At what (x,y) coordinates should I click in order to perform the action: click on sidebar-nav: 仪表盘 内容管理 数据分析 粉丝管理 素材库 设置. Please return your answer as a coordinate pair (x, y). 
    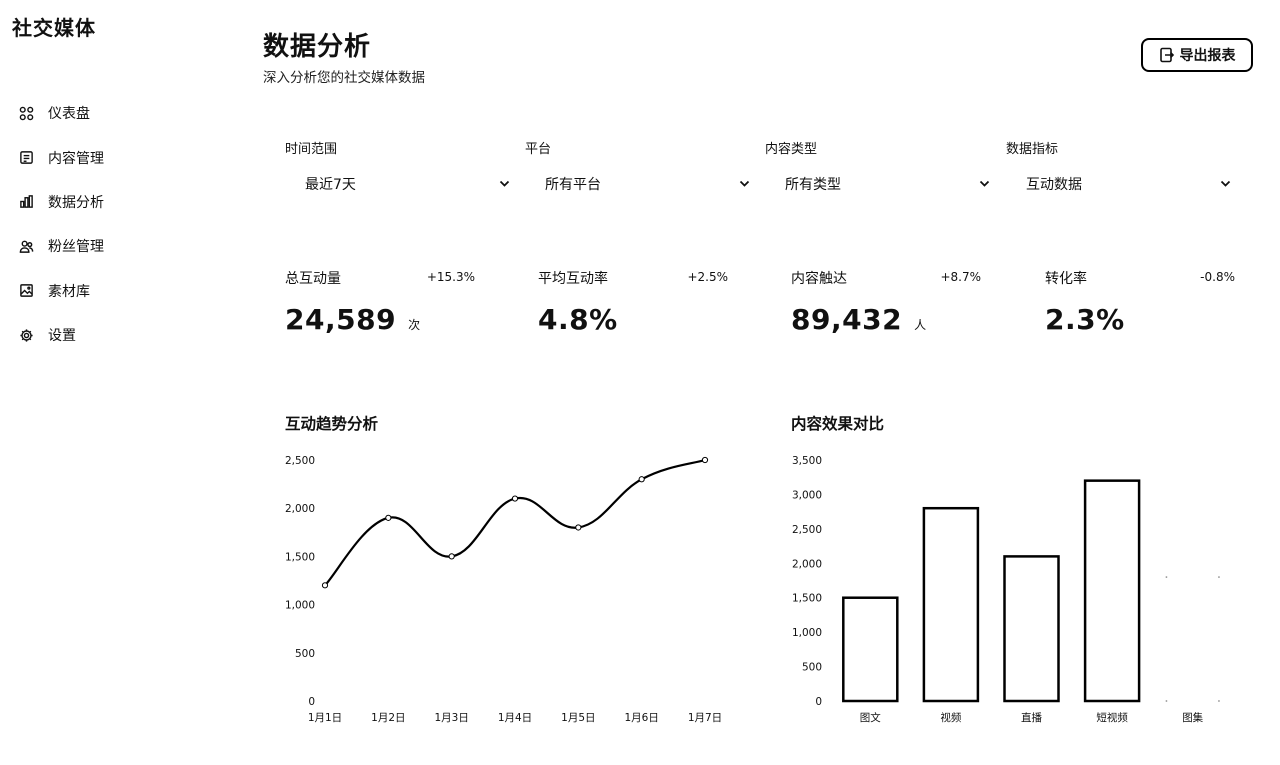
    Looking at the image, I should click on (61, 224).